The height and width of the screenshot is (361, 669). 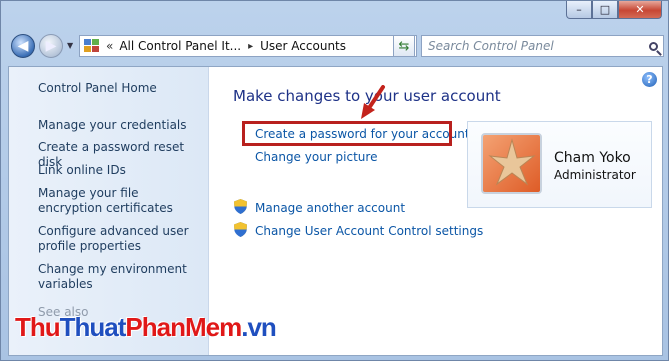 What do you see at coordinates (592, 158) in the screenshot?
I see `user-name: Cham Yoko` at bounding box center [592, 158].